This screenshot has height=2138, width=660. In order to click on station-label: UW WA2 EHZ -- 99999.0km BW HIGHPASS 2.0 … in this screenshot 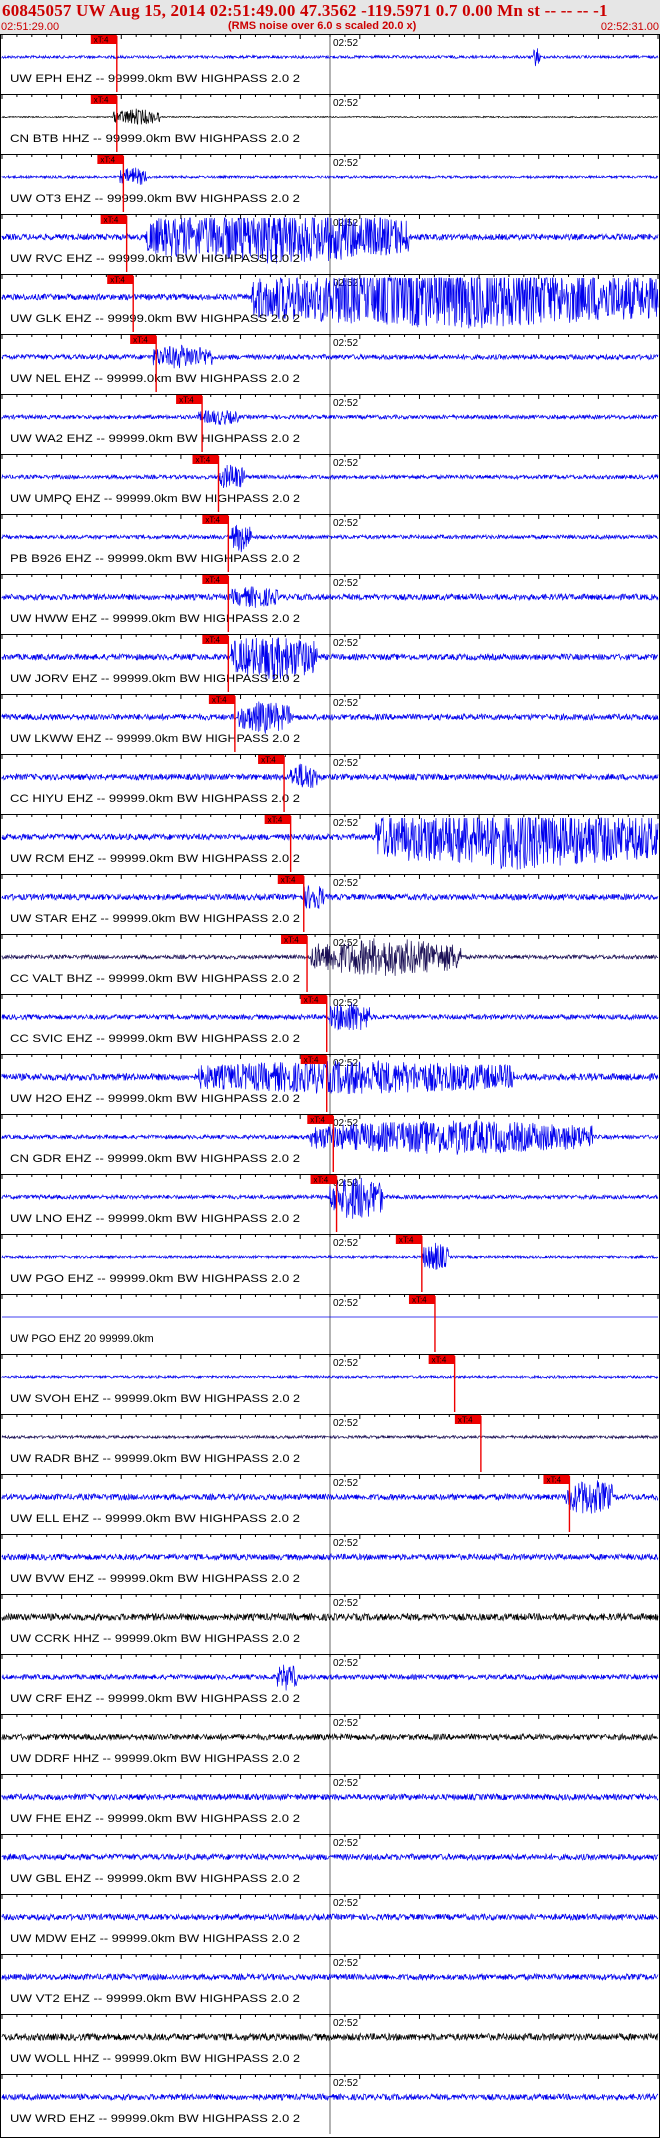, I will do `click(155, 439)`.